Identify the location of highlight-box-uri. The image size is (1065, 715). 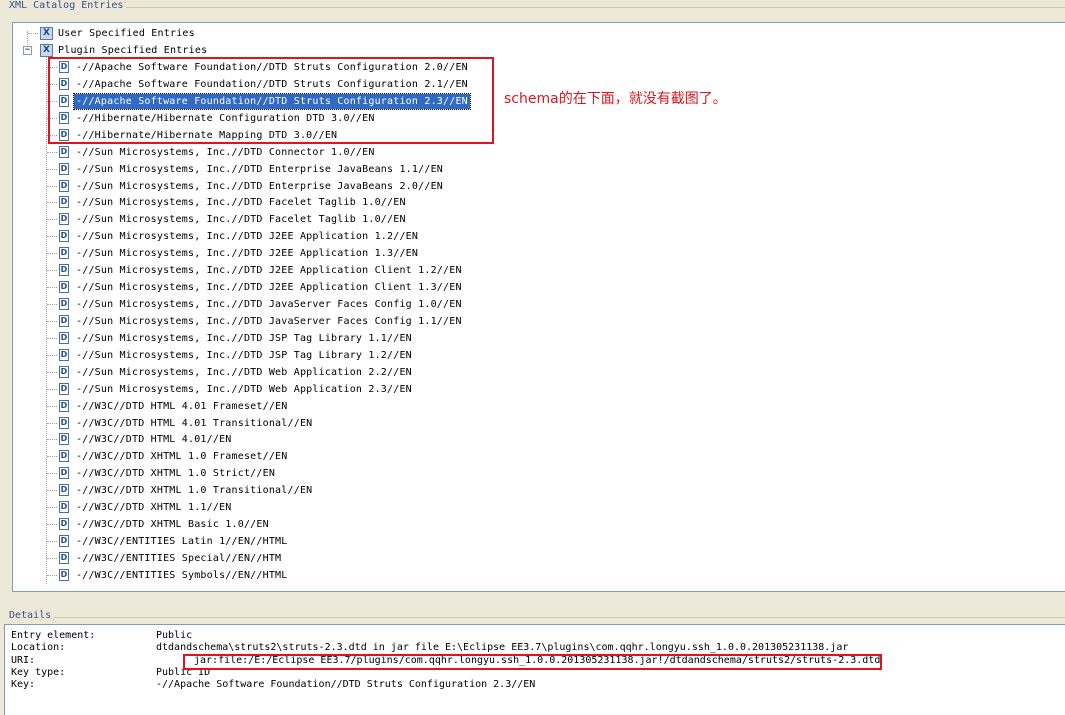
(532, 662).